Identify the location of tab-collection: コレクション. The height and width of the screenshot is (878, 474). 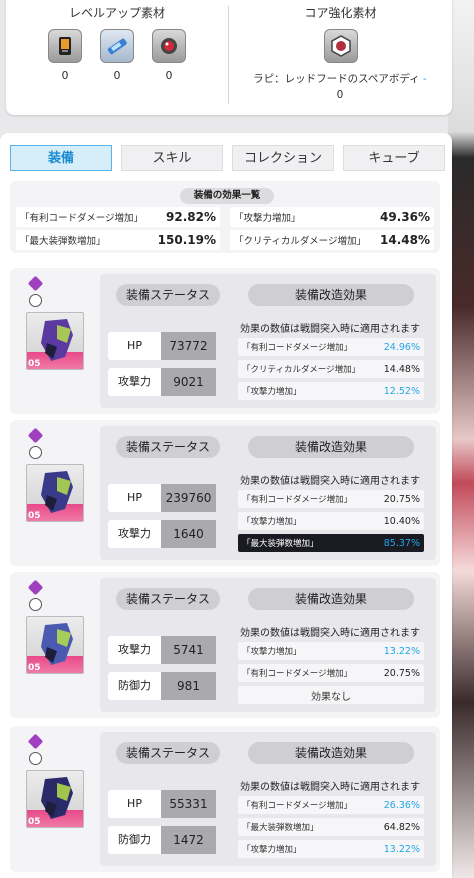
(283, 158).